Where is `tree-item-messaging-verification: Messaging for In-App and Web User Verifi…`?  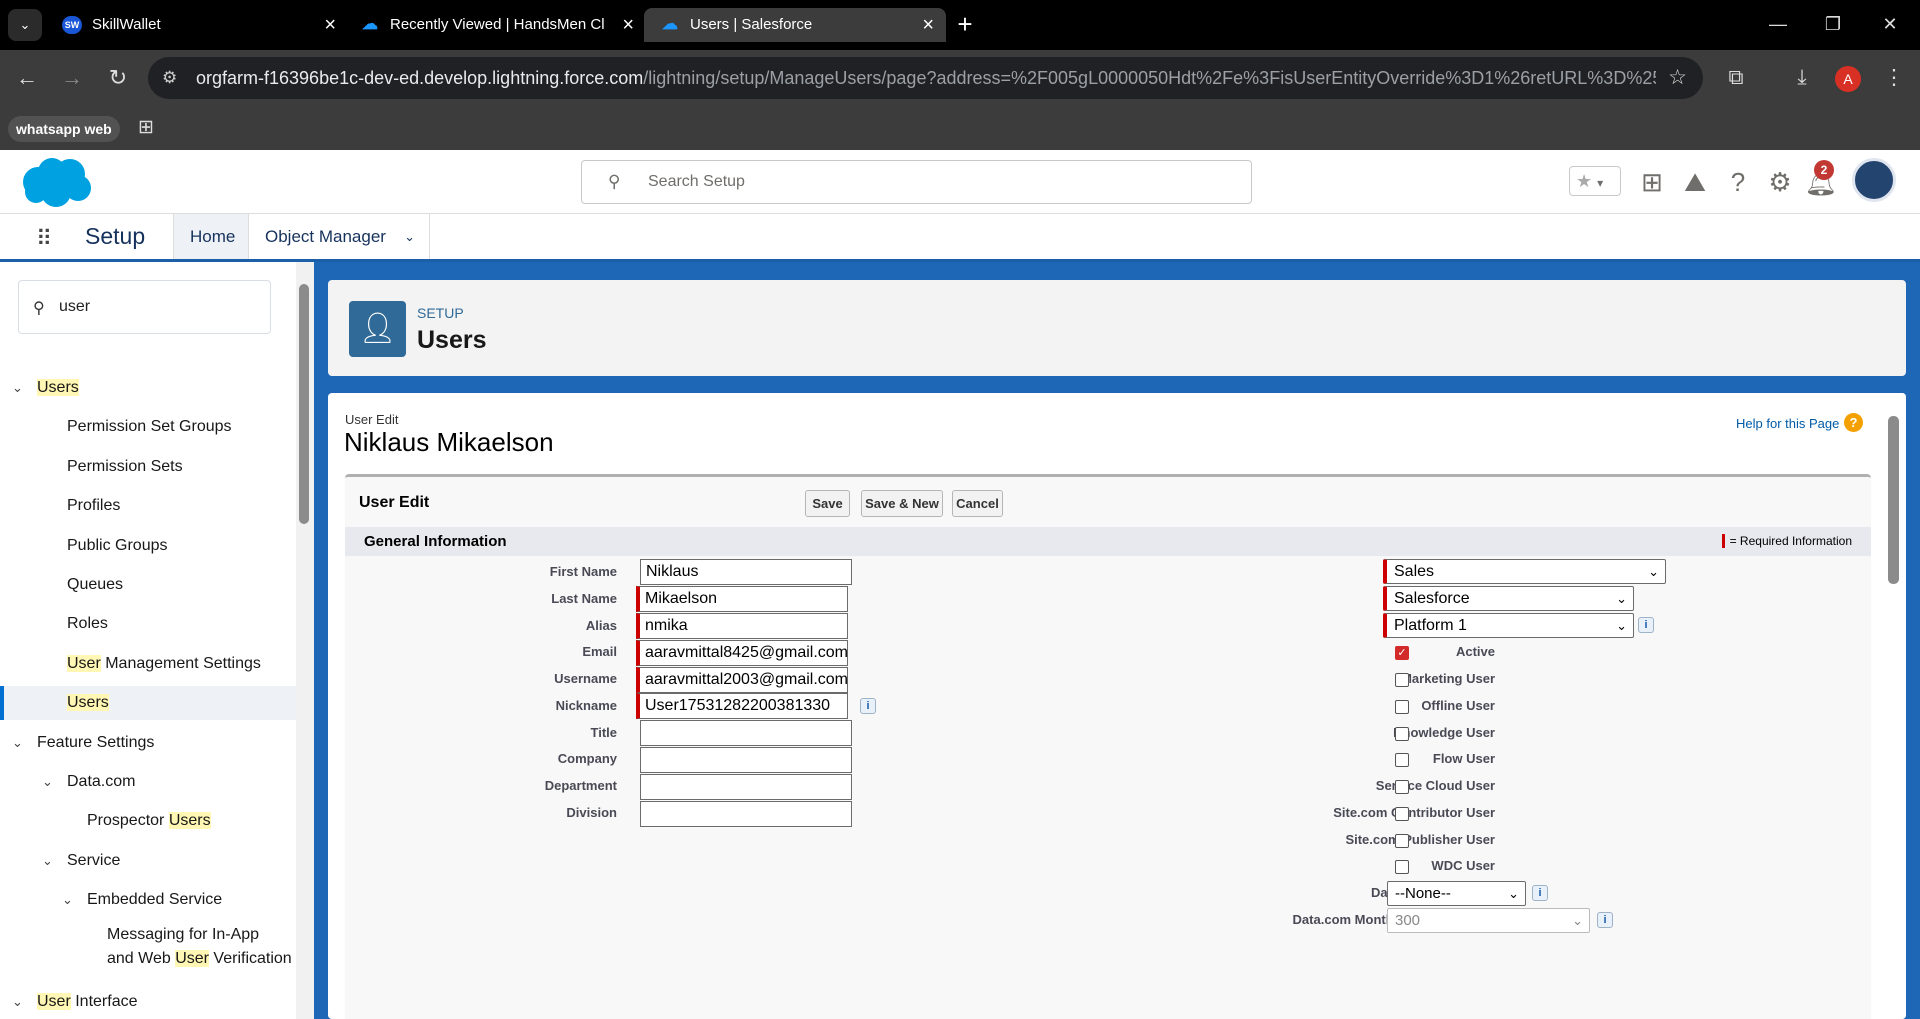
tree-item-messaging-verification: Messaging for In-App and Web User Verifi… is located at coordinates (148, 945).